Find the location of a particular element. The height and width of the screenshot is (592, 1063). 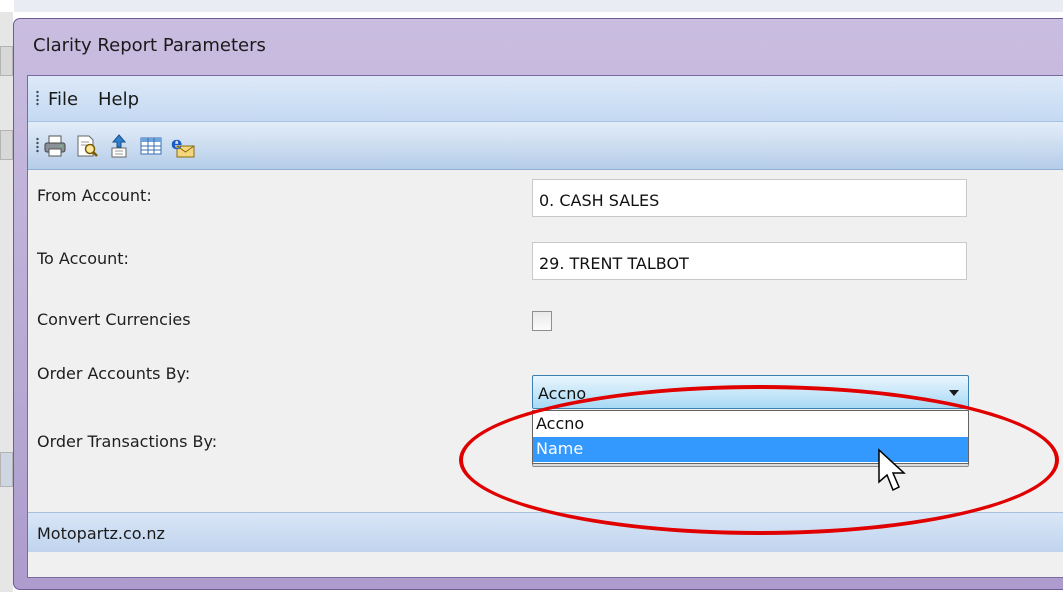

export-icon is located at coordinates (119, 146).